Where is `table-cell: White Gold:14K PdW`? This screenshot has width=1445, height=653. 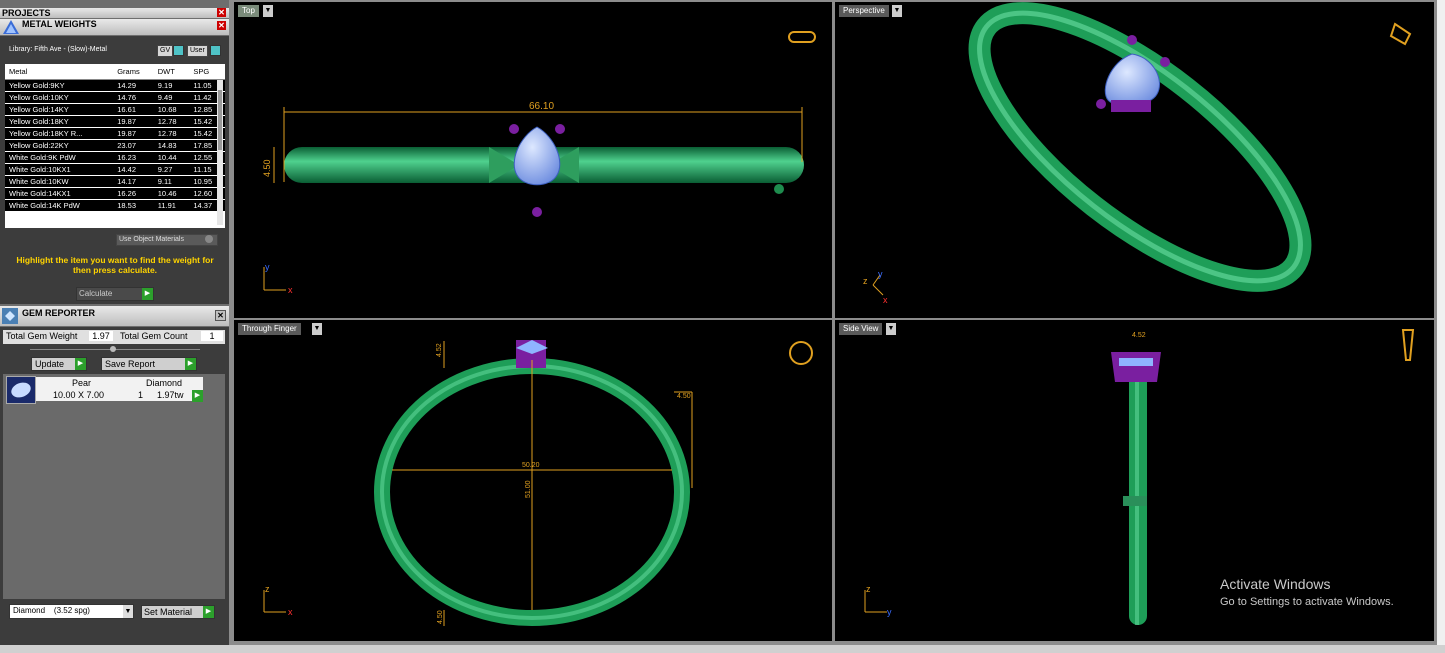
table-cell: White Gold:14K PdW is located at coordinates (59, 205).